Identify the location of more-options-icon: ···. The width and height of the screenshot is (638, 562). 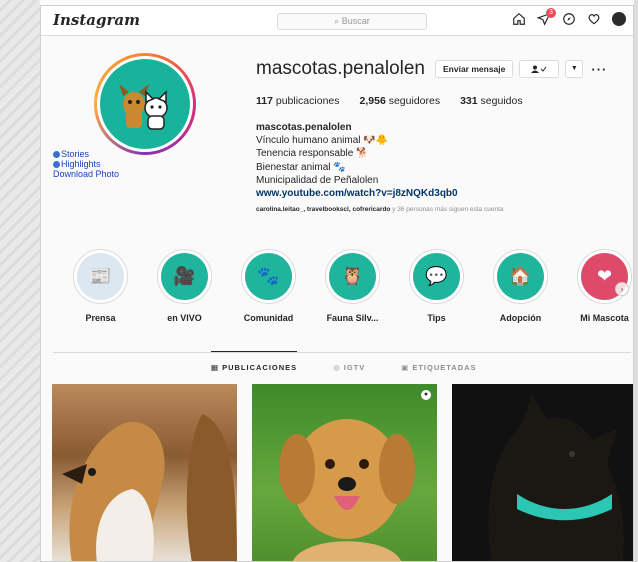
(599, 69).